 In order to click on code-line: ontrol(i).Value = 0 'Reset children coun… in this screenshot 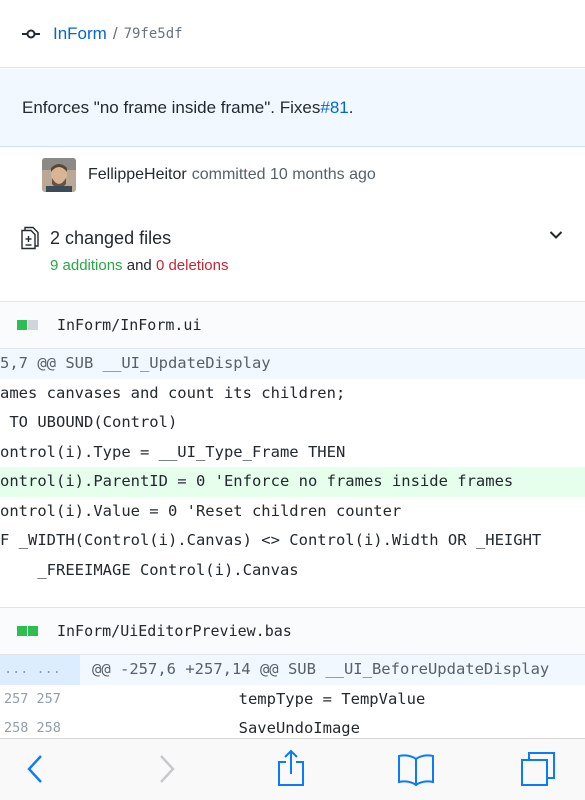, I will do `click(201, 510)`.